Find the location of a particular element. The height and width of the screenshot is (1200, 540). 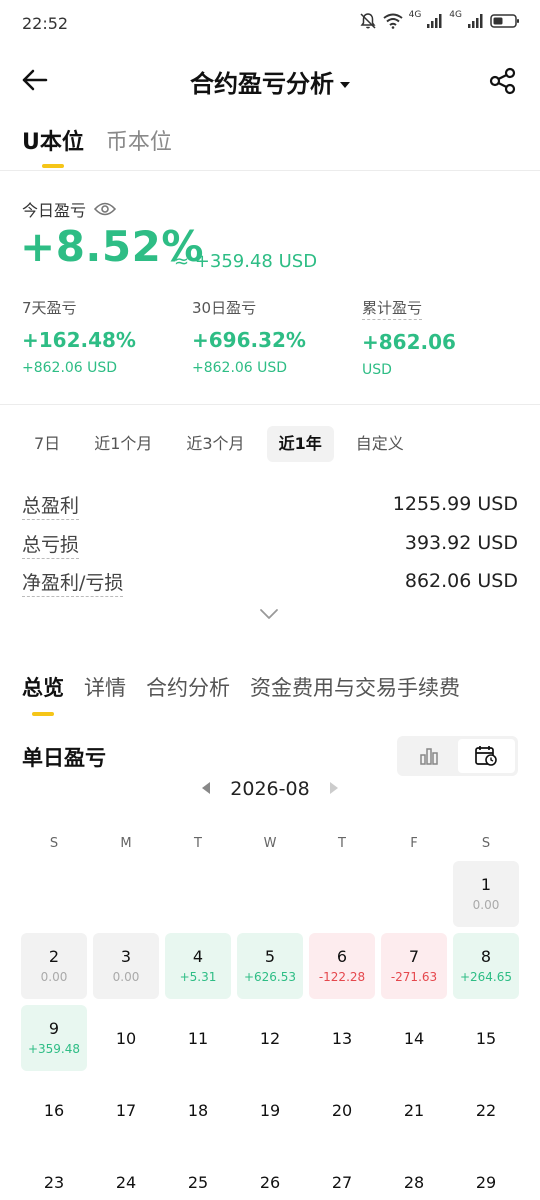

calendar-day: 12 is located at coordinates (270, 1038).